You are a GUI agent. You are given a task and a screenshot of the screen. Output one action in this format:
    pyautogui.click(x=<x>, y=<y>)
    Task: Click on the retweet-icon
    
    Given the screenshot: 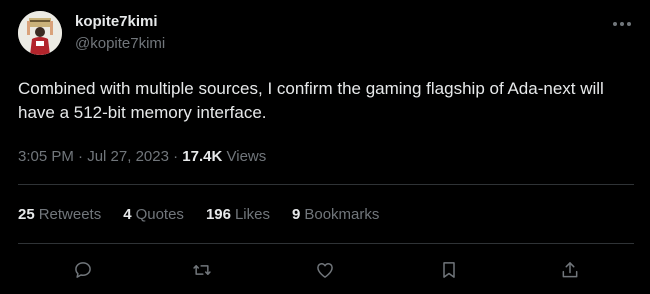 What is the action you would take?
    pyautogui.click(x=202, y=270)
    